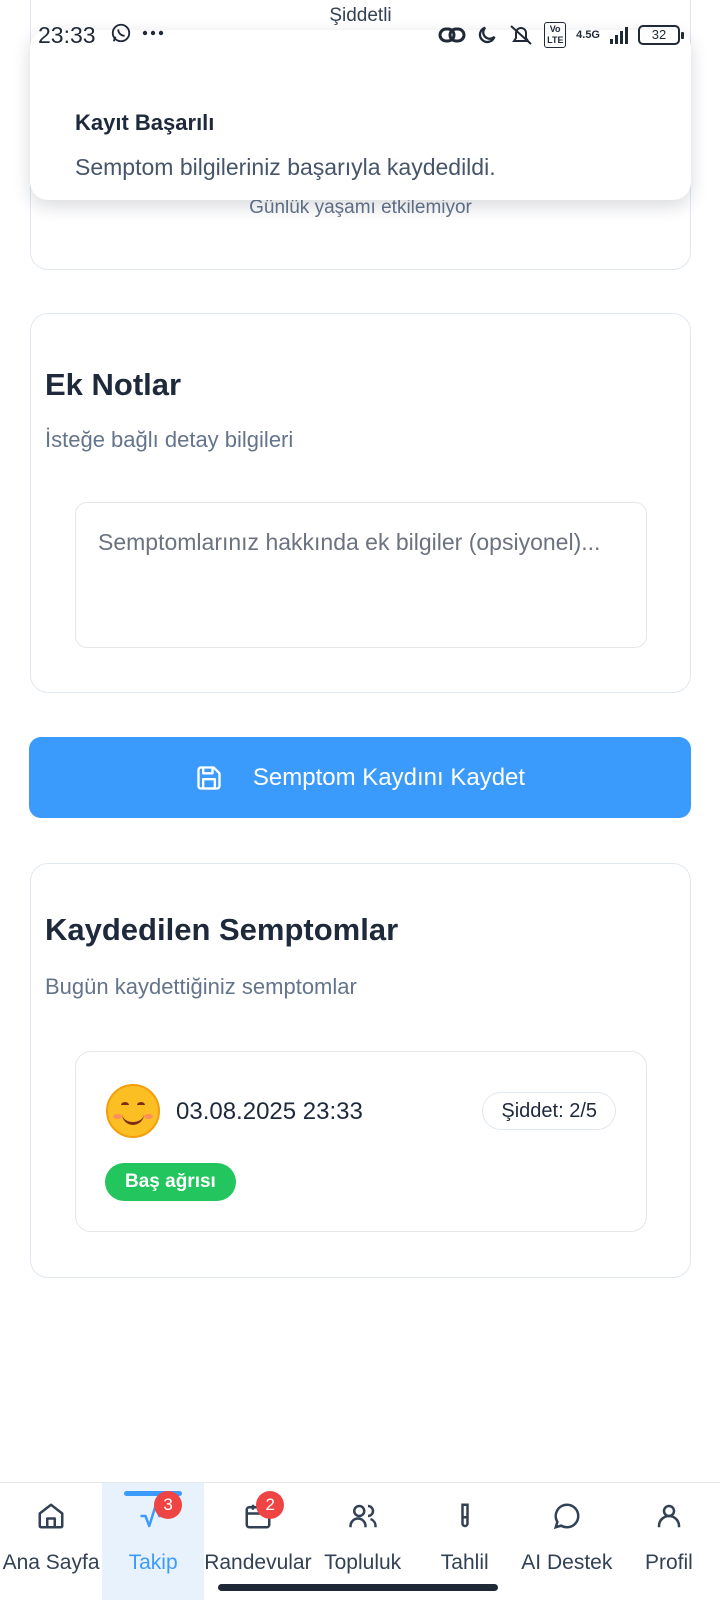 This screenshot has width=720, height=1600. I want to click on test-tube-icon, so click(464, 1515).